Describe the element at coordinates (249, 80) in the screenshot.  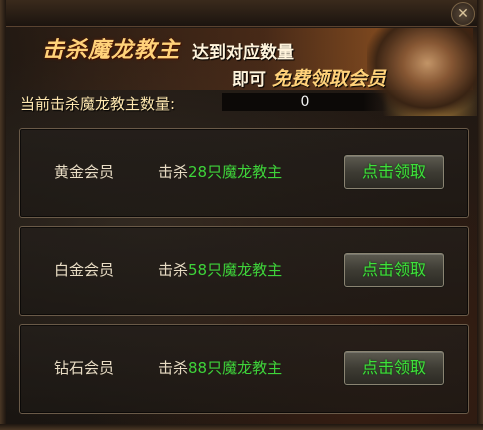
I see `banner-subtitle-prefix: 即可` at that location.